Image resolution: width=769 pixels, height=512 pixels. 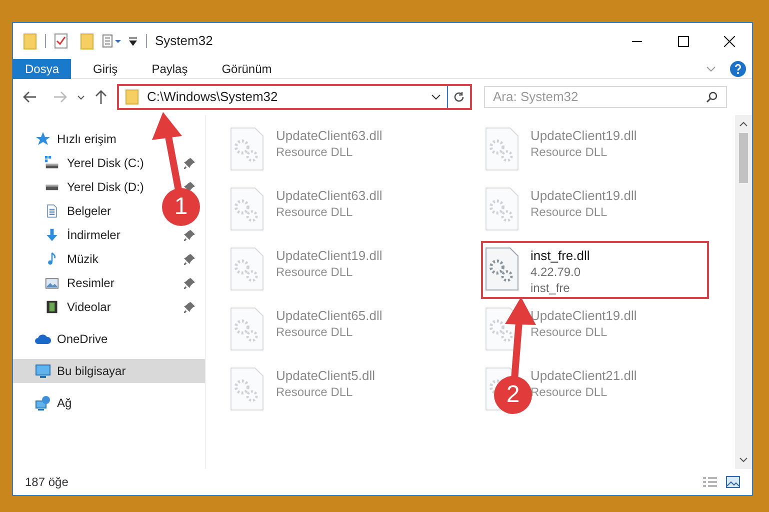 I want to click on sidebar-label: Ağ, so click(x=64, y=403).